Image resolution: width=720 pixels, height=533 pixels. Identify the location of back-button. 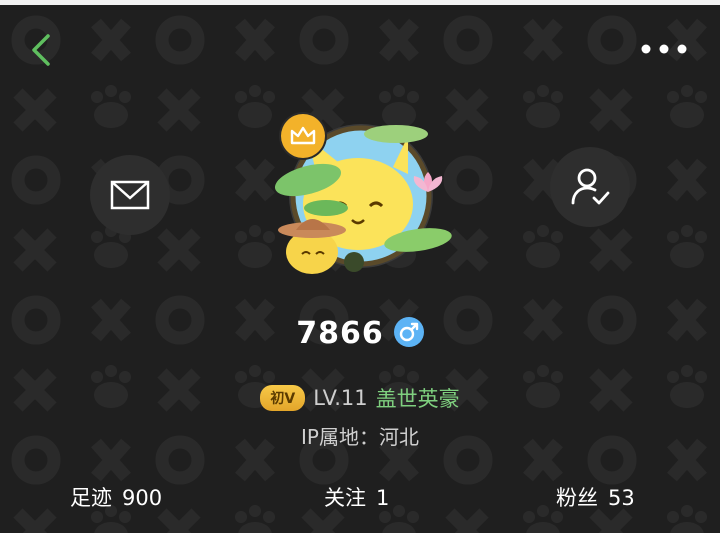
(42, 50).